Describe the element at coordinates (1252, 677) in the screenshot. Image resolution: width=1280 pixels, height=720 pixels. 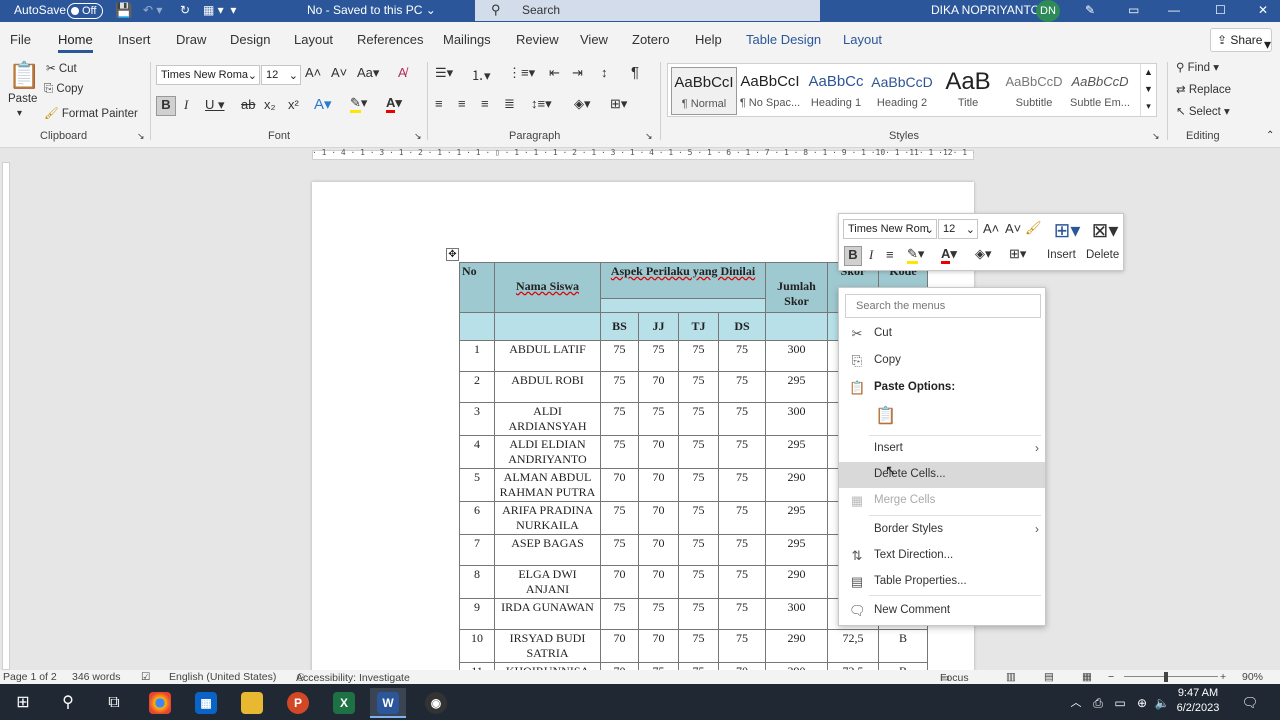
I see `zoom-level: 90%` at that location.